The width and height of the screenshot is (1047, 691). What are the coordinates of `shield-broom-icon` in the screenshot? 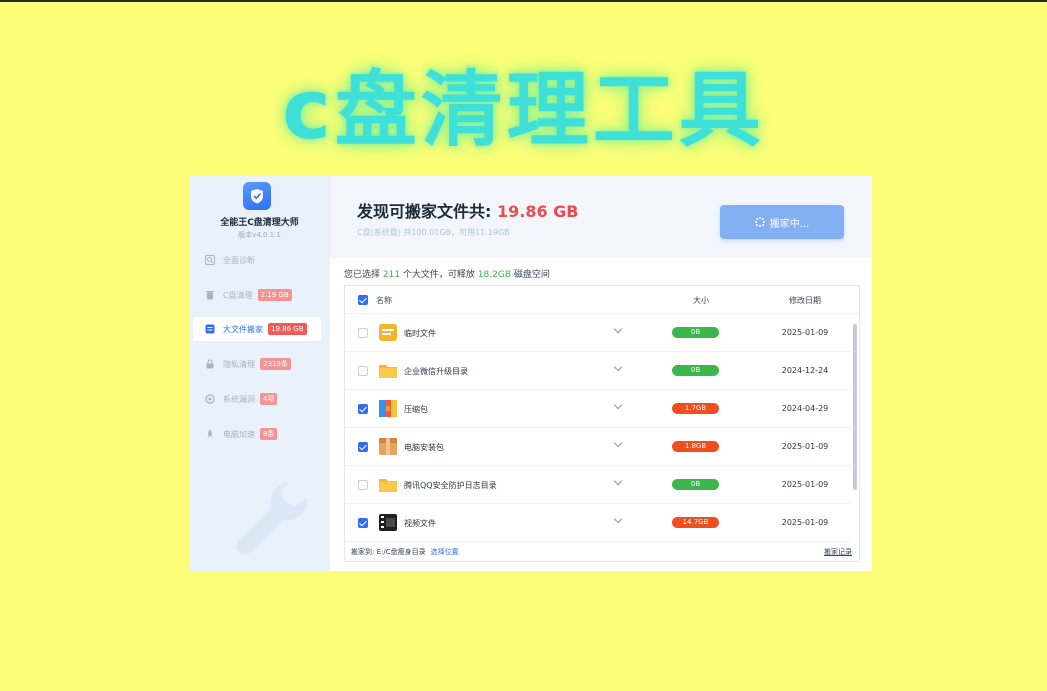 It's located at (257, 196).